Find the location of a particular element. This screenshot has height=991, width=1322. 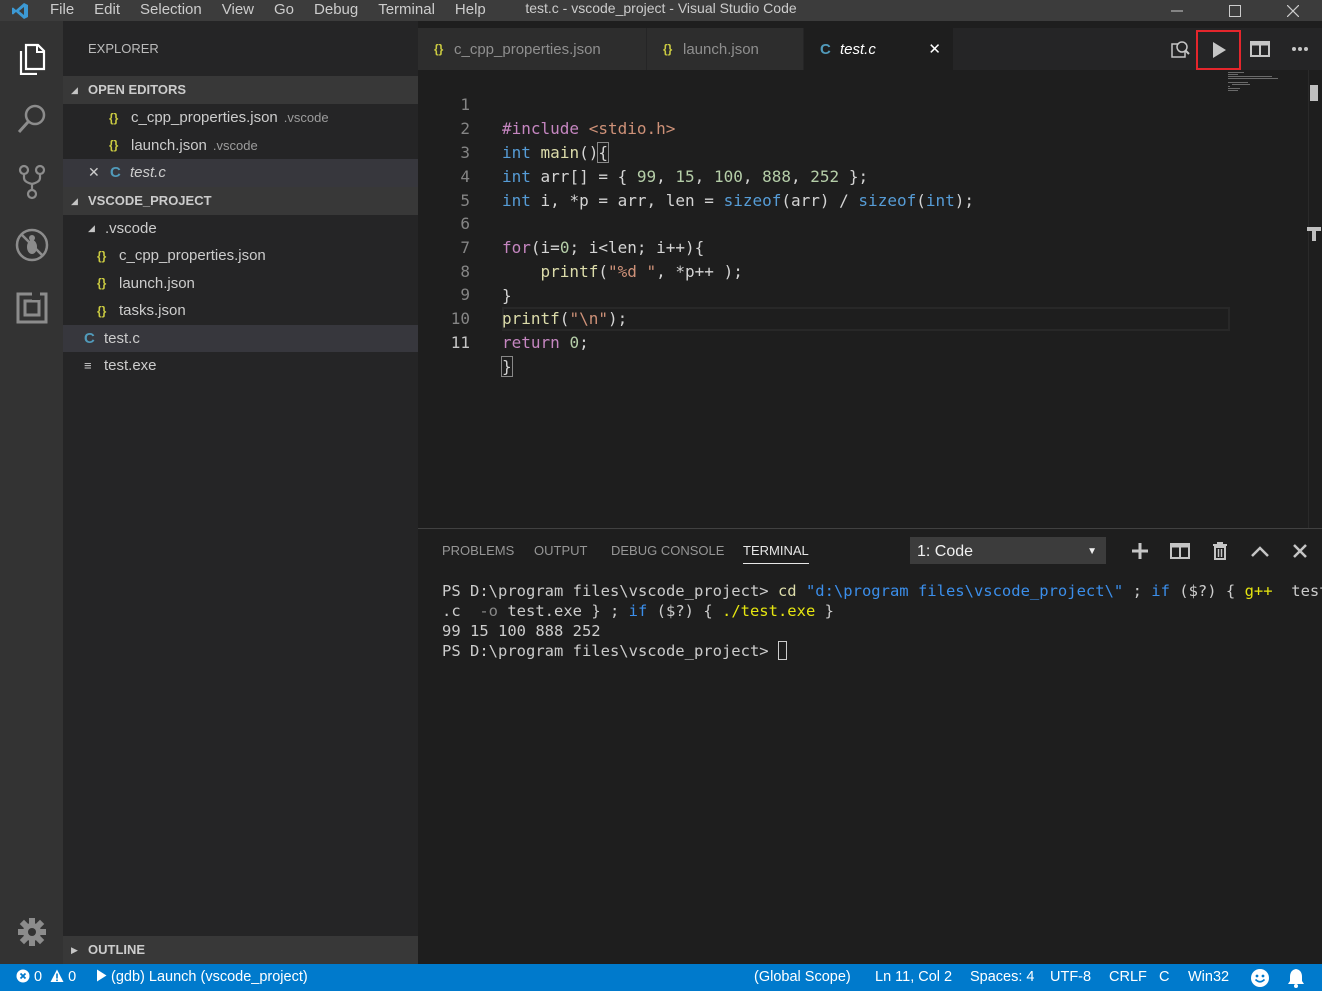

vscode-logo-icon is located at coordinates (20, 10).